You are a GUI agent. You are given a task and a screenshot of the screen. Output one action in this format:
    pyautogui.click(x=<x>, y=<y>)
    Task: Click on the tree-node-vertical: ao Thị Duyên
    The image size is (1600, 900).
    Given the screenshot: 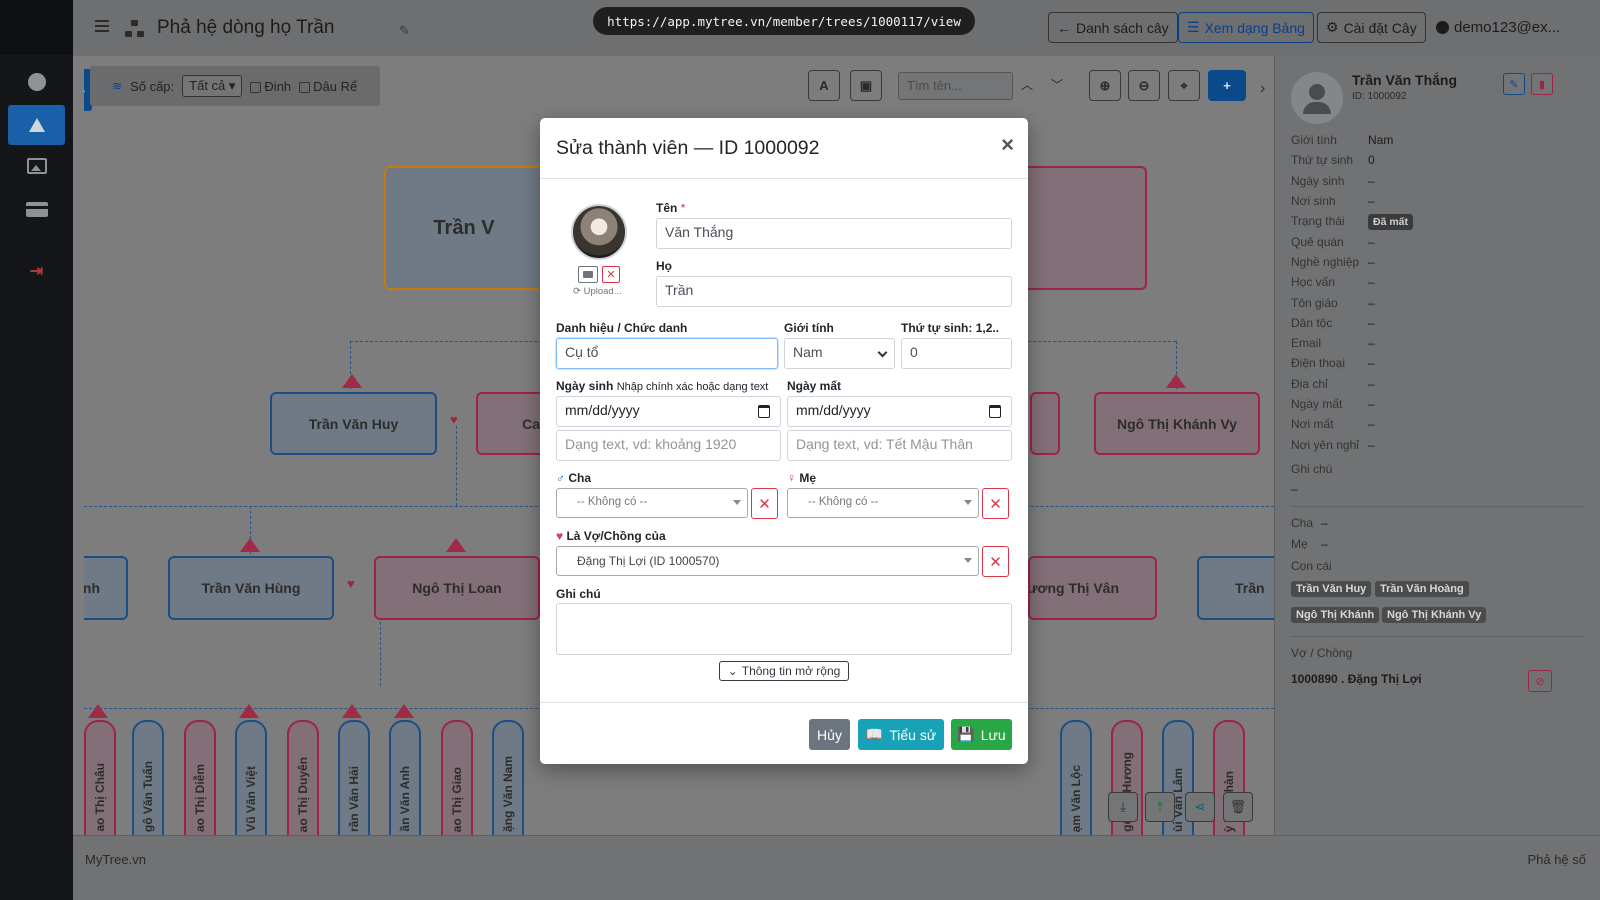 What is the action you would take?
    pyautogui.click(x=303, y=777)
    